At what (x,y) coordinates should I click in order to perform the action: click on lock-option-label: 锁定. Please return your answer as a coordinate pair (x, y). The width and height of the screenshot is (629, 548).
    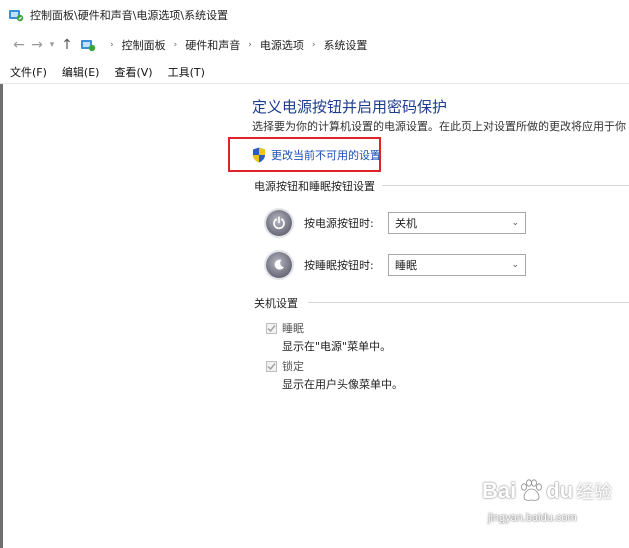
    Looking at the image, I should click on (293, 366).